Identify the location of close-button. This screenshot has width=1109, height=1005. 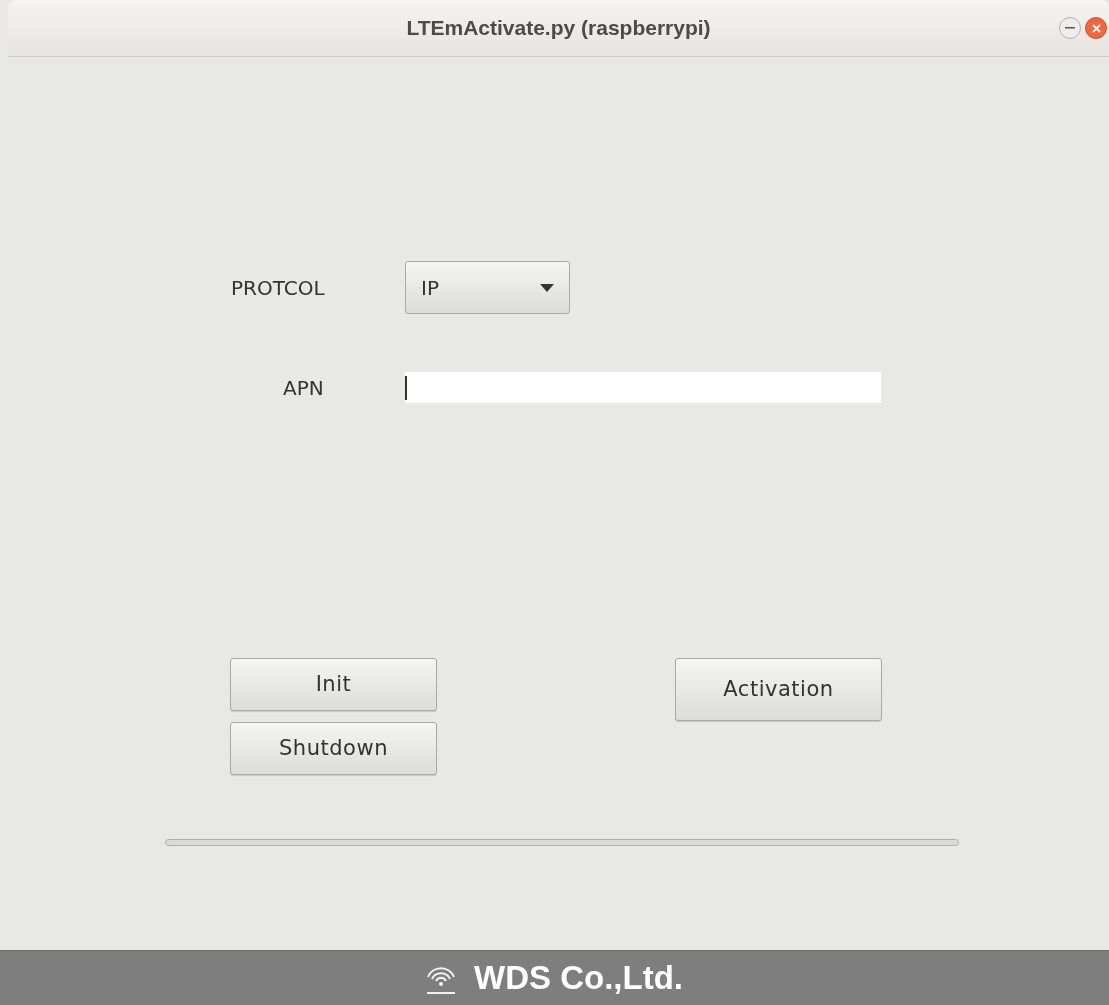
(1096, 28).